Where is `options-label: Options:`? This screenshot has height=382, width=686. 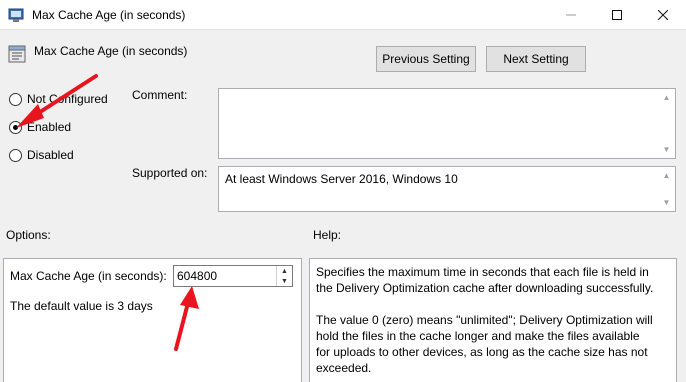 options-label: Options: is located at coordinates (28, 235).